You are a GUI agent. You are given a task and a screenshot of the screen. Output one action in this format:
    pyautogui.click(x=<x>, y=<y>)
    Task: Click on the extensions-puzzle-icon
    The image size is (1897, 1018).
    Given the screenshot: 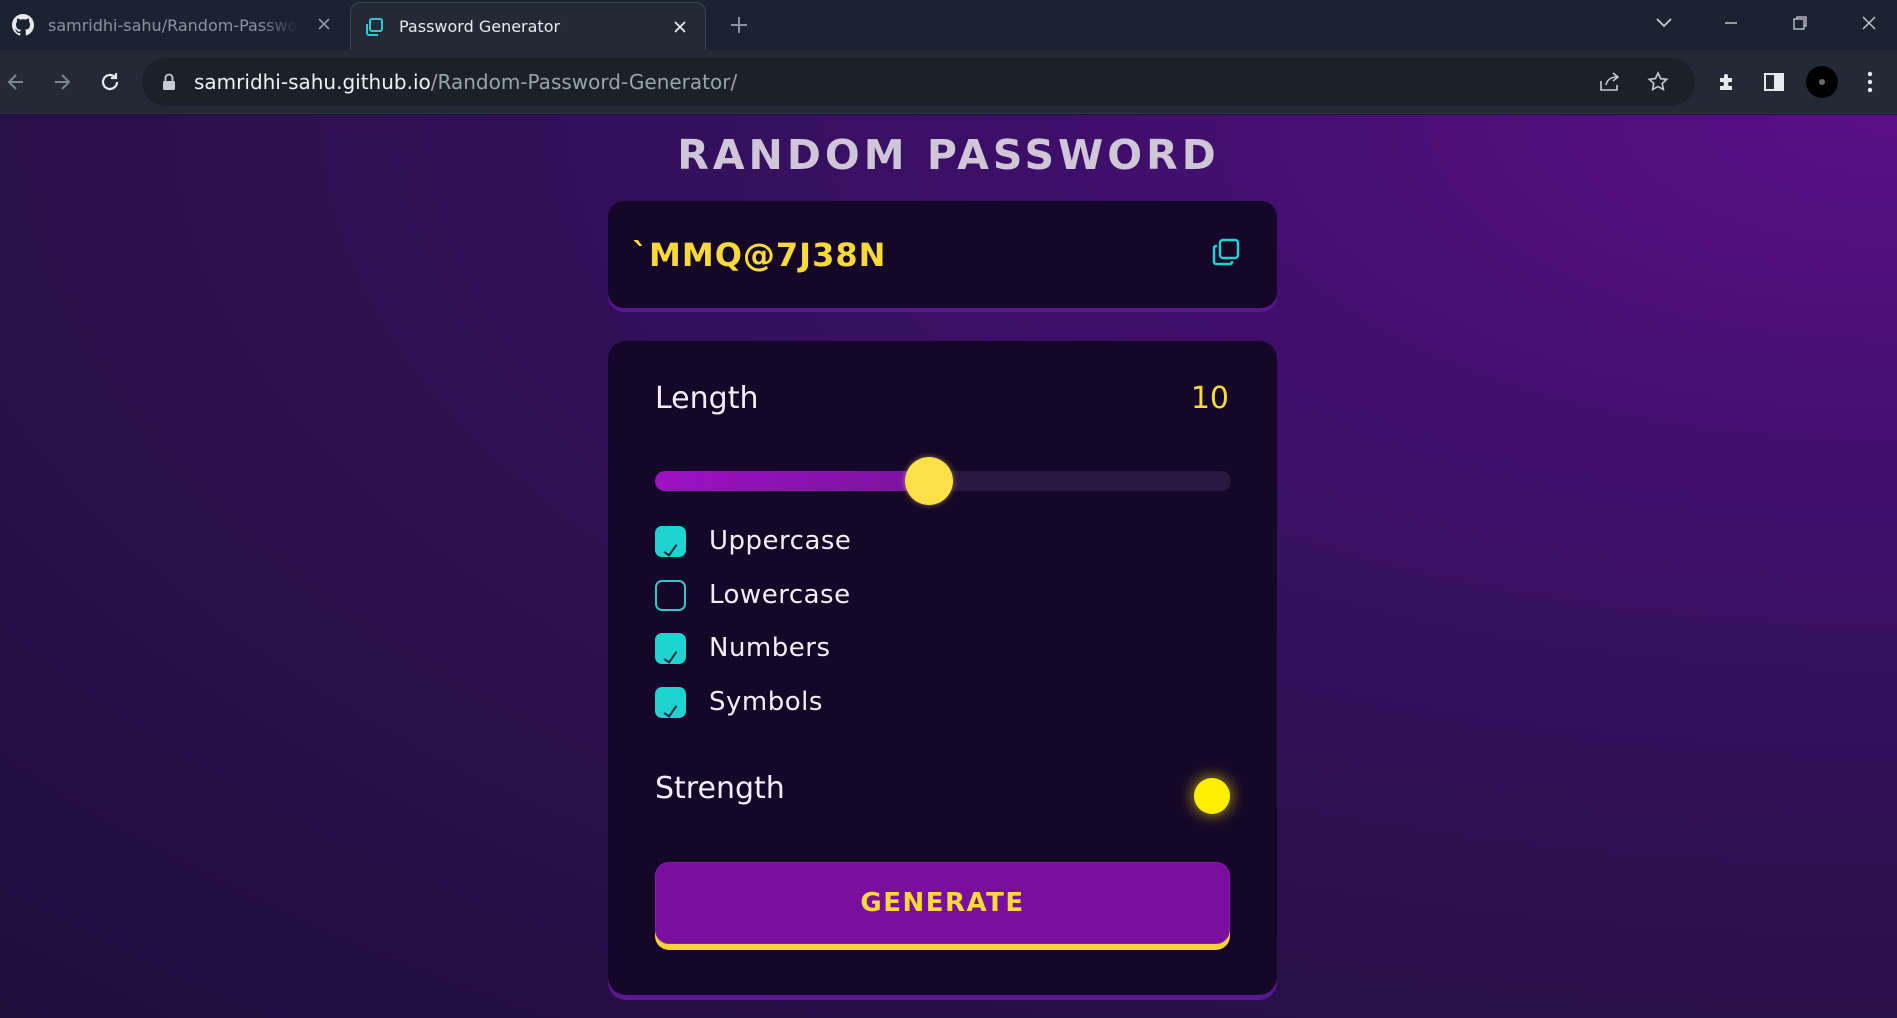 What is the action you would take?
    pyautogui.click(x=1727, y=82)
    